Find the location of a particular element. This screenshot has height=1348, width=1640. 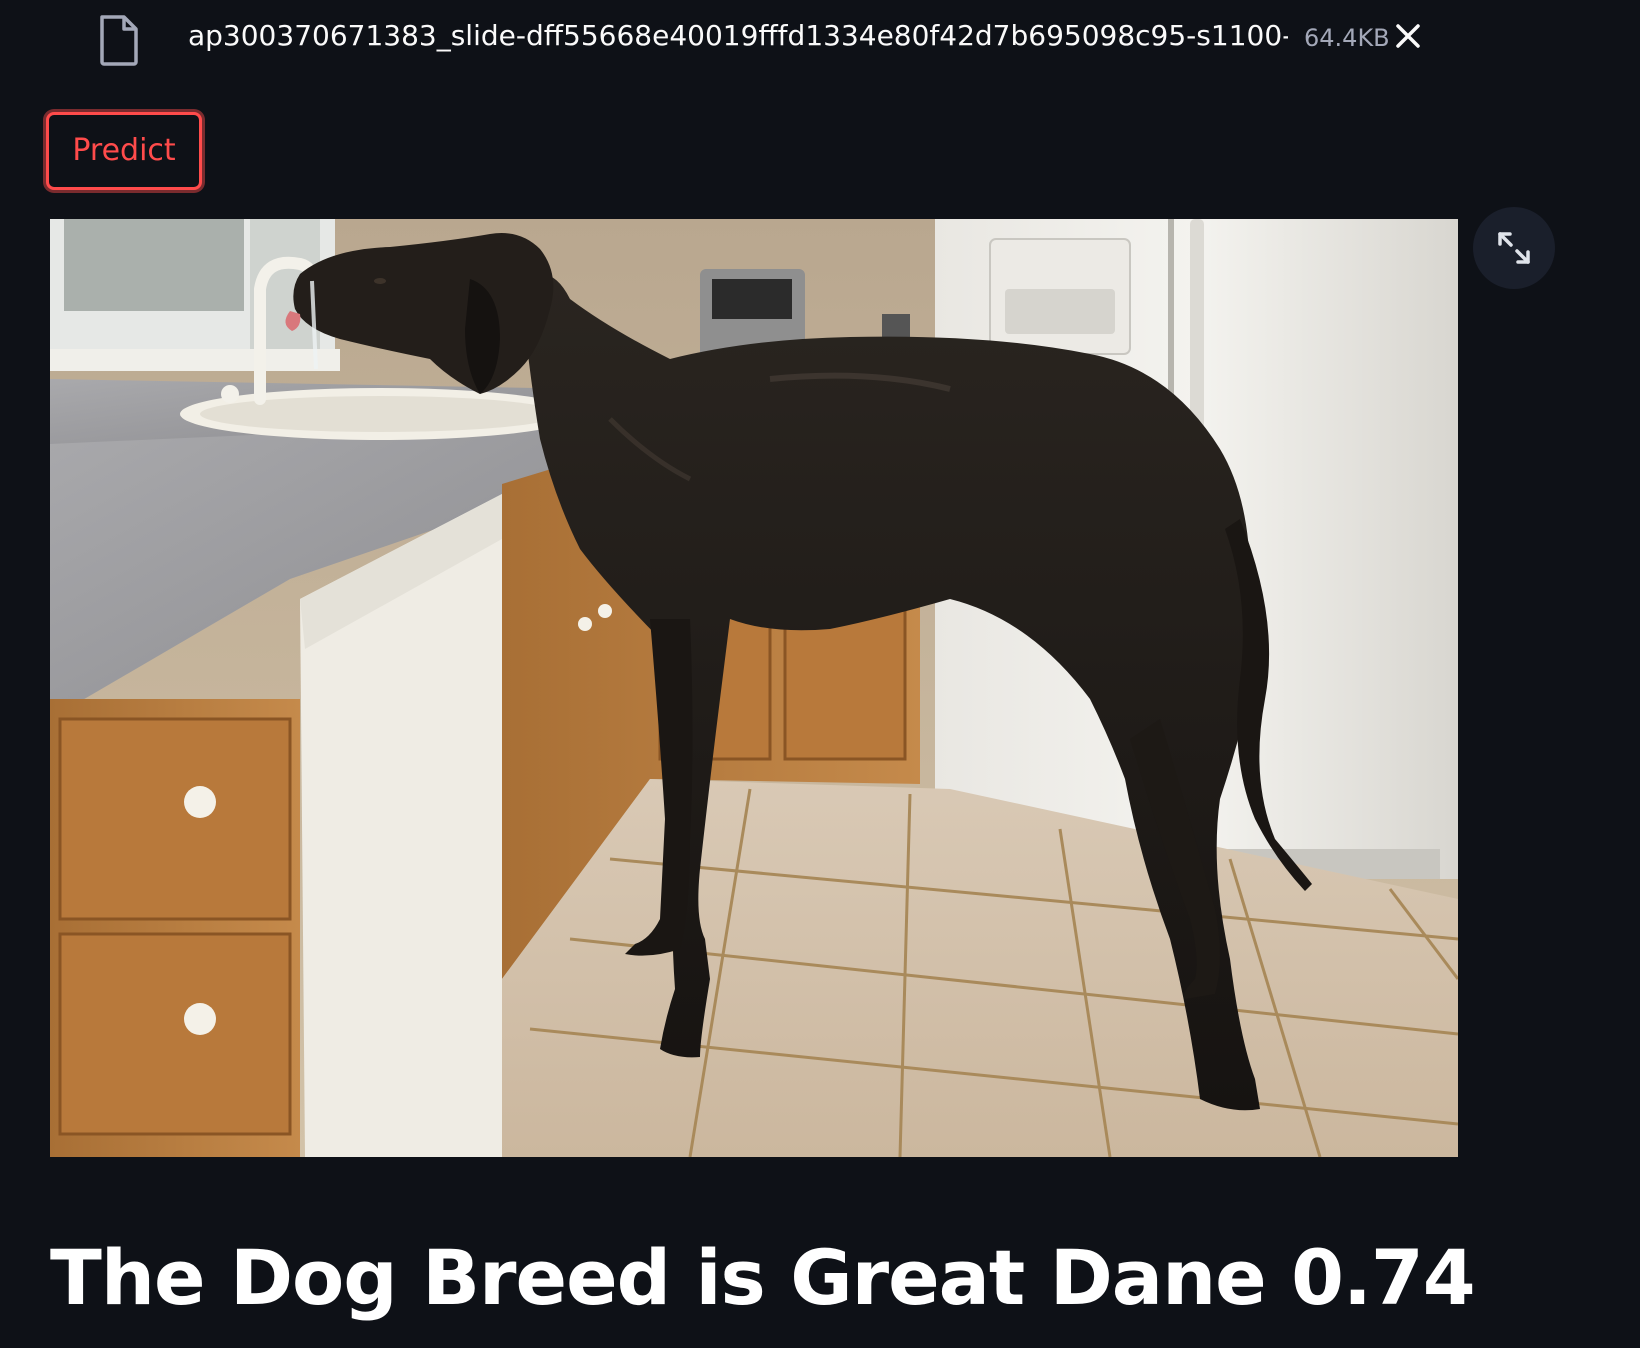

prediction-result-heading: The Dog Breed is Great Dane 0.74 is located at coordinates (763, 1277).